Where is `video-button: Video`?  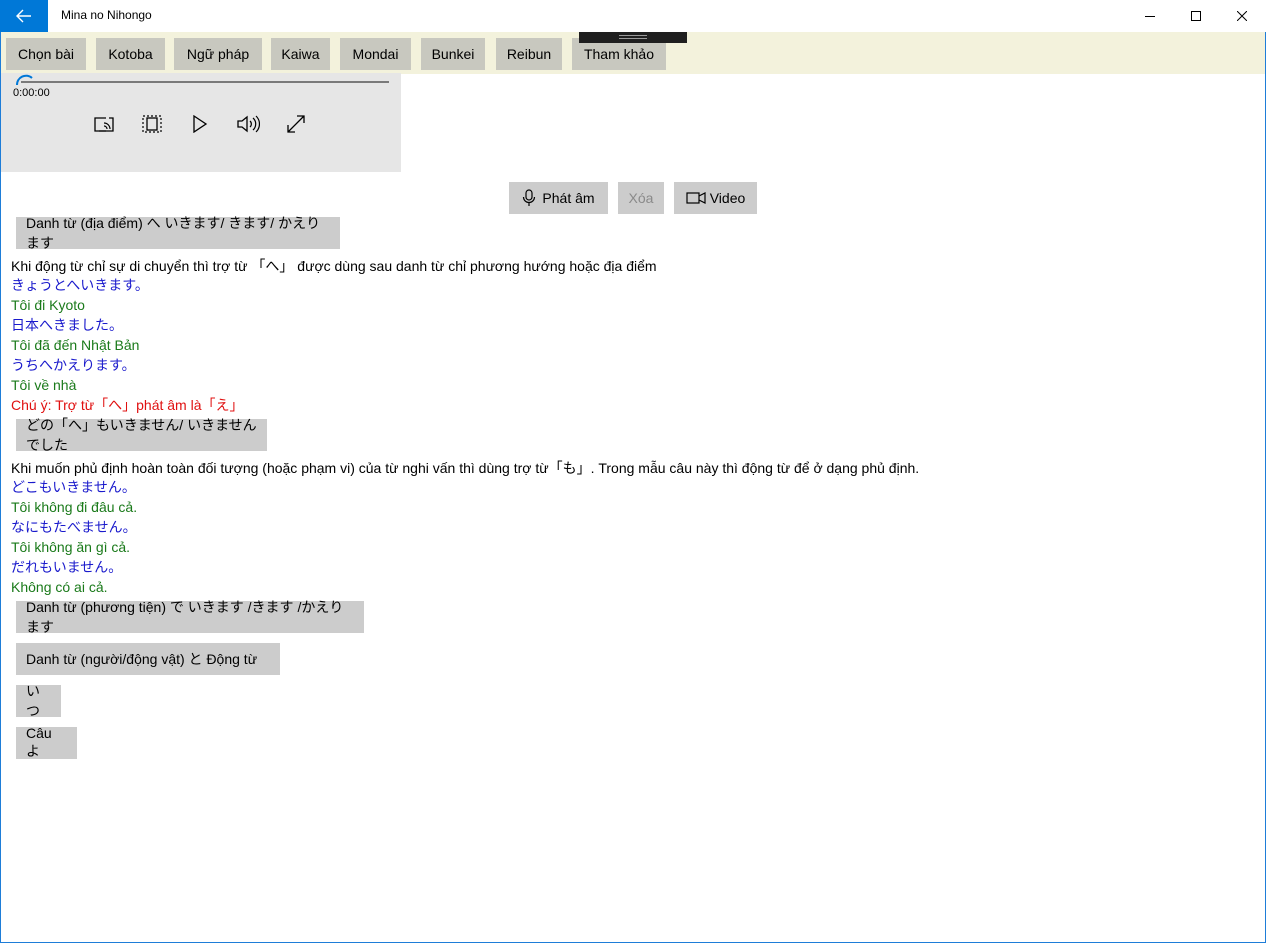 video-button: Video is located at coordinates (715, 198).